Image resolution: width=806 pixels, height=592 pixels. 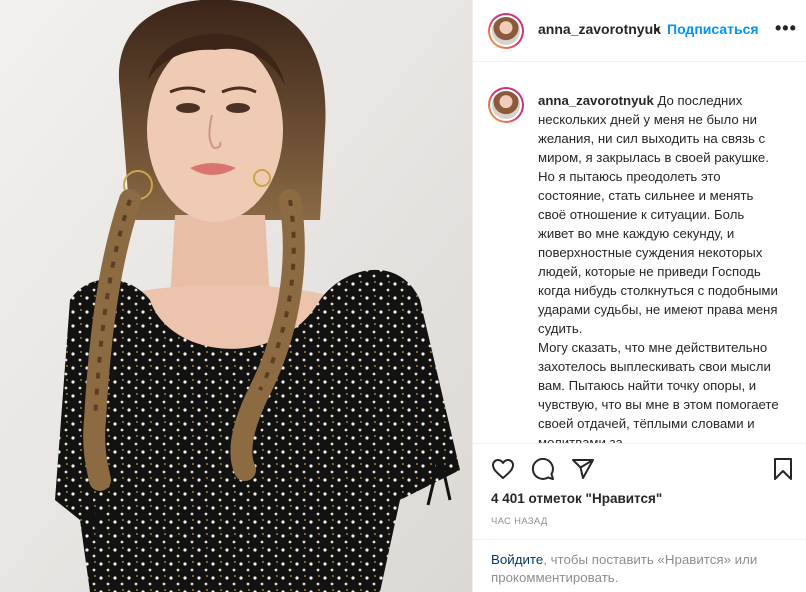 What do you see at coordinates (713, 29) in the screenshot?
I see `follow-button: Подписаться` at bounding box center [713, 29].